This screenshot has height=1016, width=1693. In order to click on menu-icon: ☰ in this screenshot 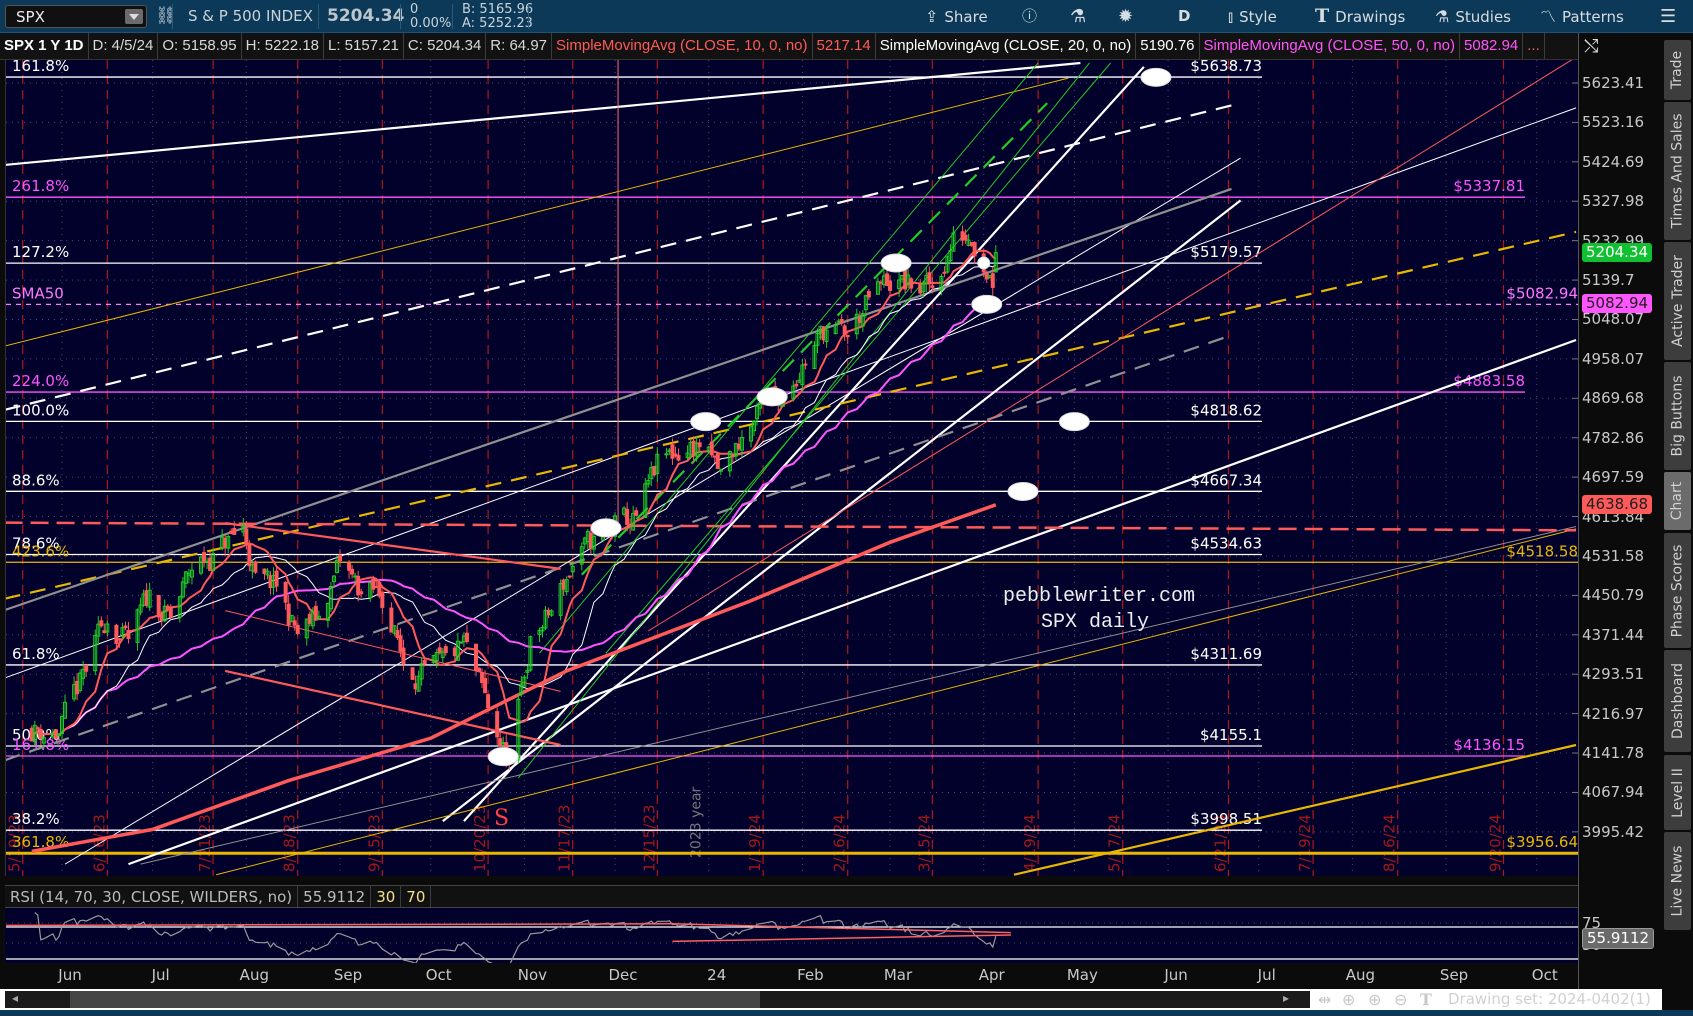, I will do `click(1668, 16)`.